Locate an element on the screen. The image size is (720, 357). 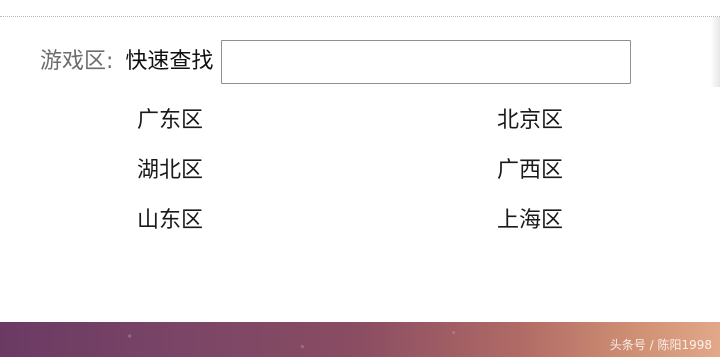
right-edge-shade is located at coordinates (715, 52).